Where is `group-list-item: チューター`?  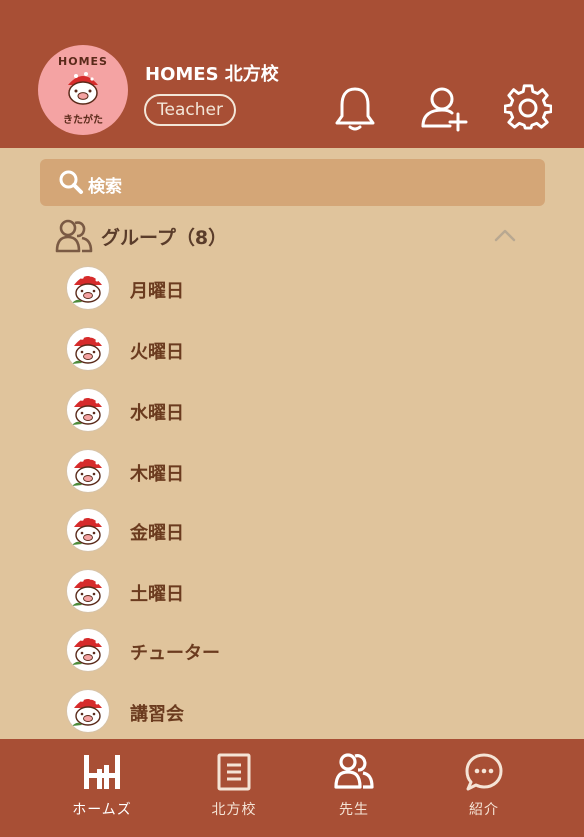 group-list-item: チューター is located at coordinates (296, 651).